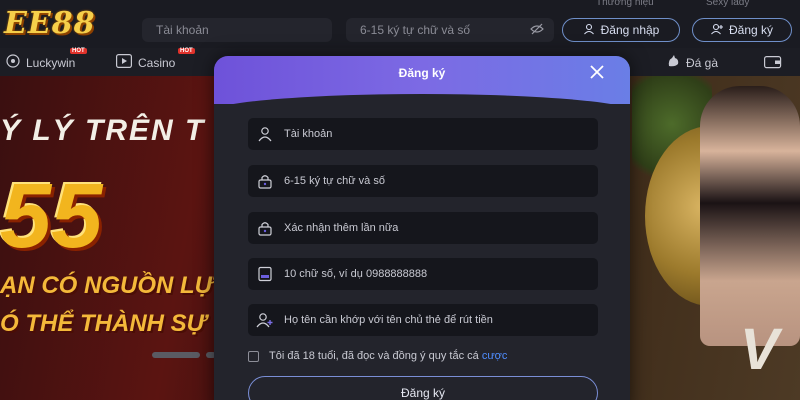 This screenshot has width=800, height=400. Describe the element at coordinates (692, 62) in the screenshot. I see `nav-item-da-ga: Đá gà` at that location.